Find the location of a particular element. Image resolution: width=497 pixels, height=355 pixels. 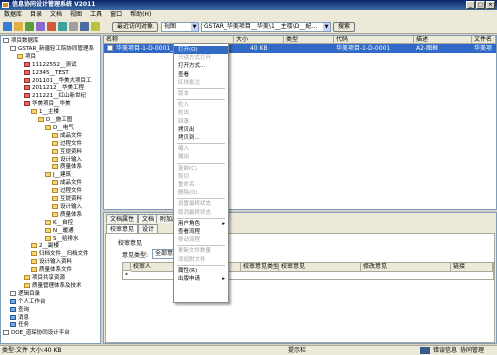

tree-node: 个人工作台 is located at coordinates (28, 302).